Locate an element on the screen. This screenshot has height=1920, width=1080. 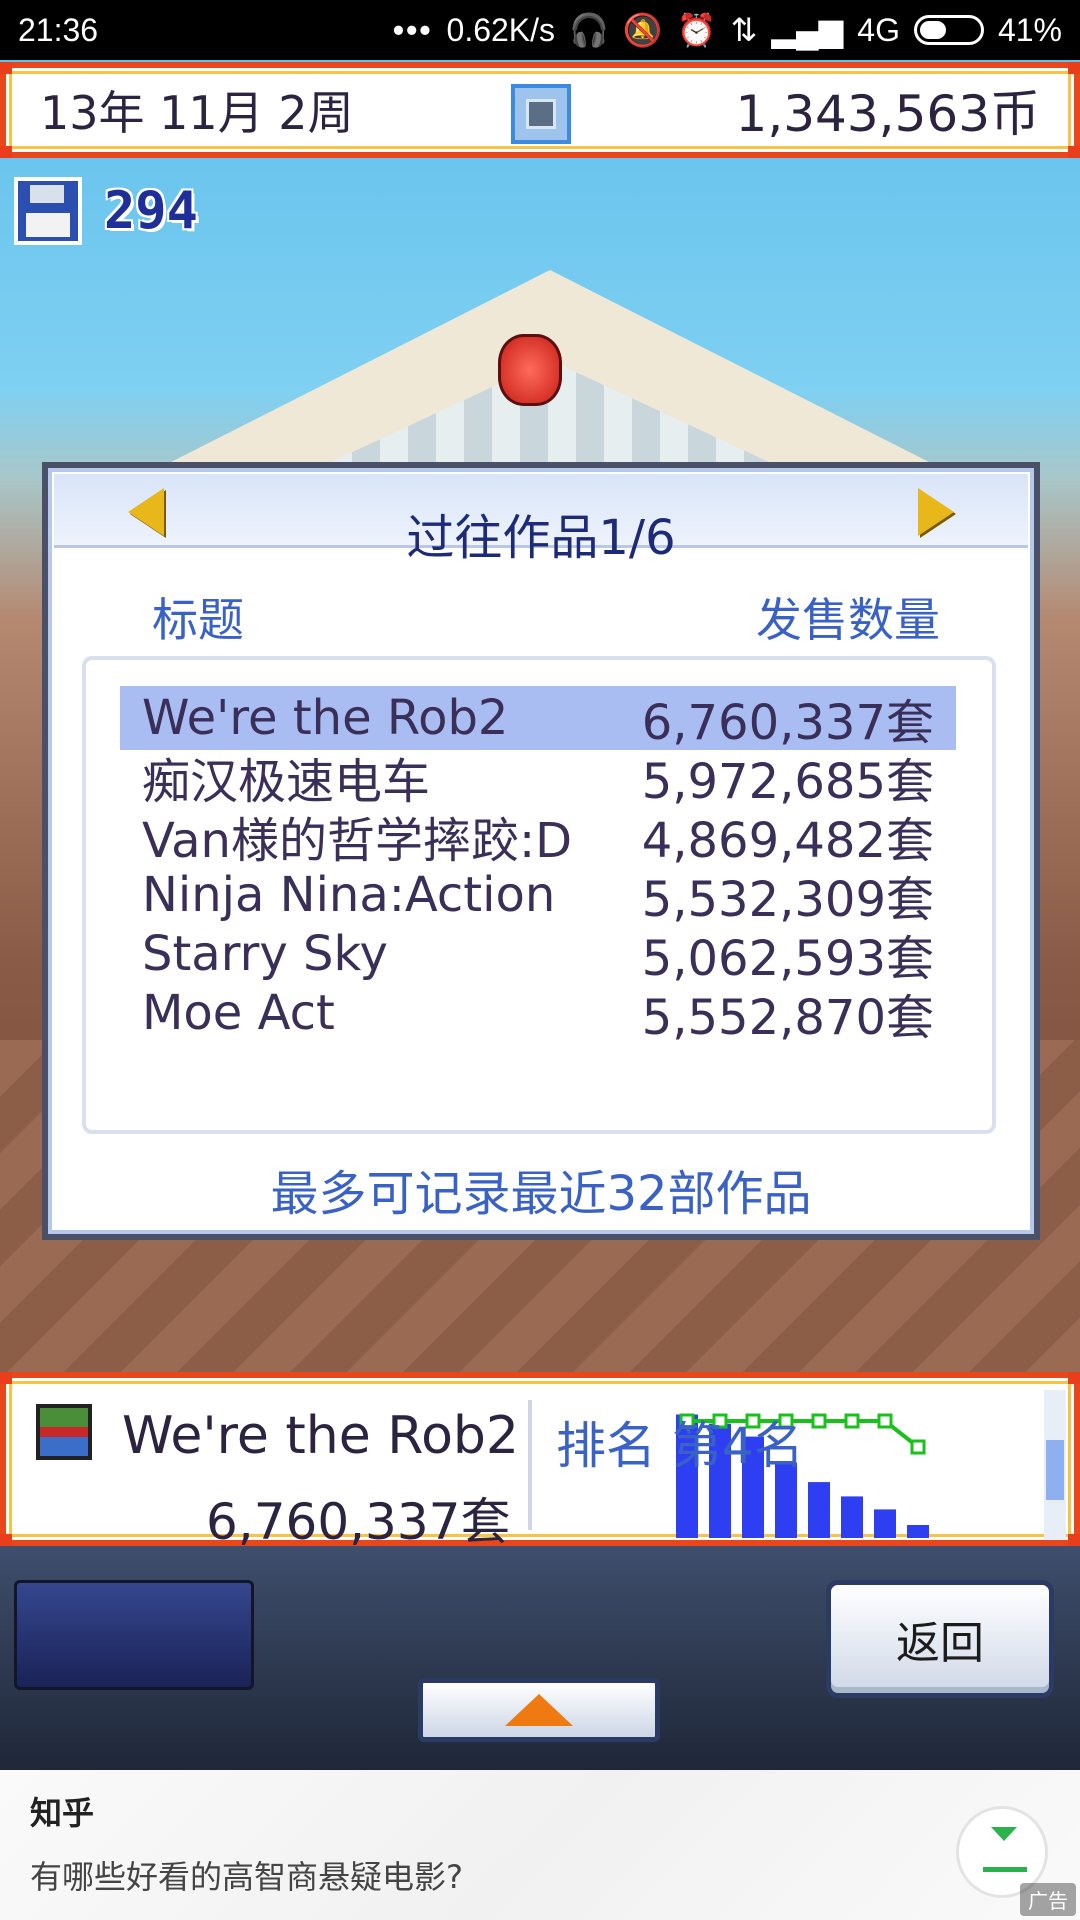
research-points: 294 is located at coordinates (151, 211).